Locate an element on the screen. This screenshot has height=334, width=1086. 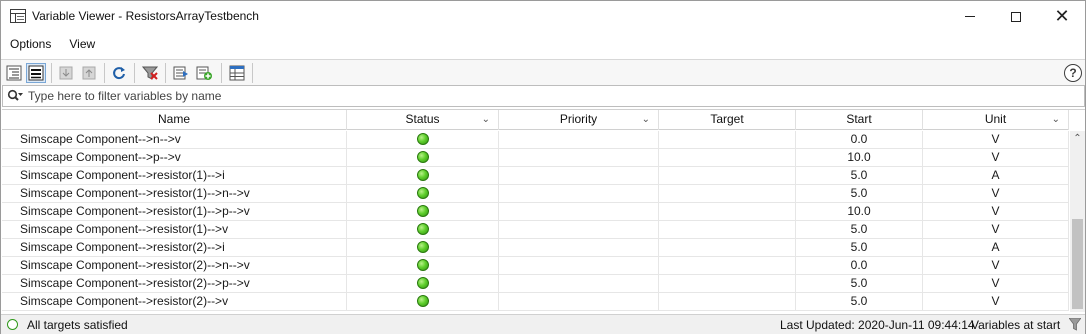
menu-view: View is located at coordinates (82, 44).